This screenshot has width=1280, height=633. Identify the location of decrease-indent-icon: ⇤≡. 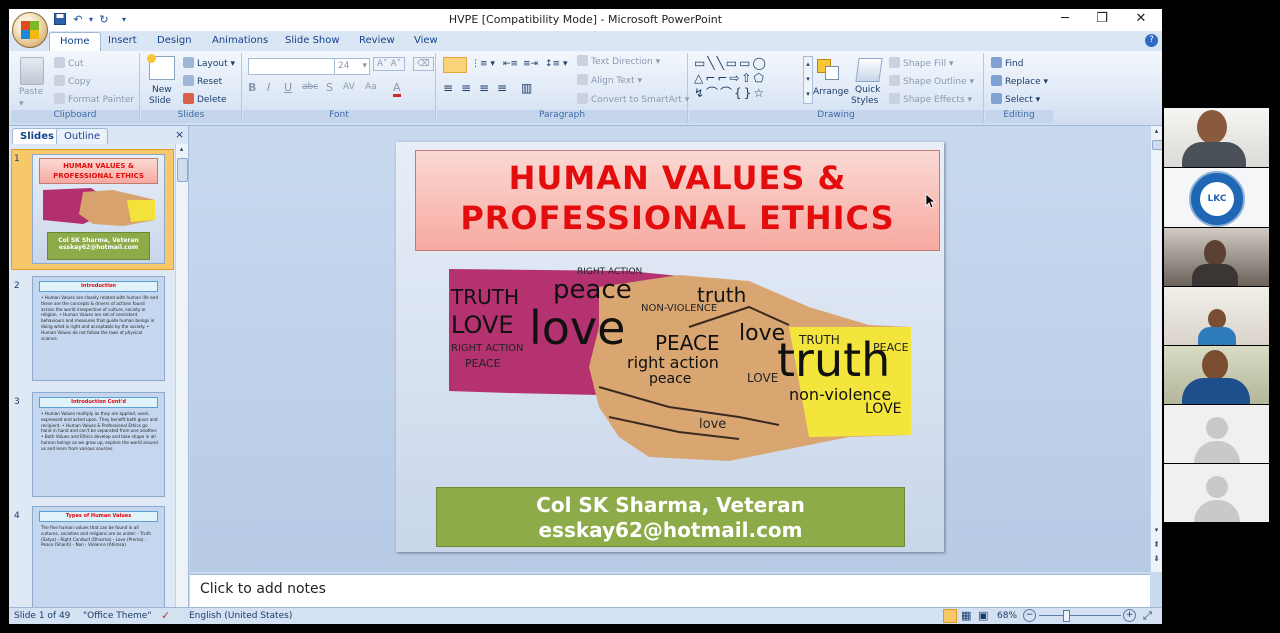
(510, 64).